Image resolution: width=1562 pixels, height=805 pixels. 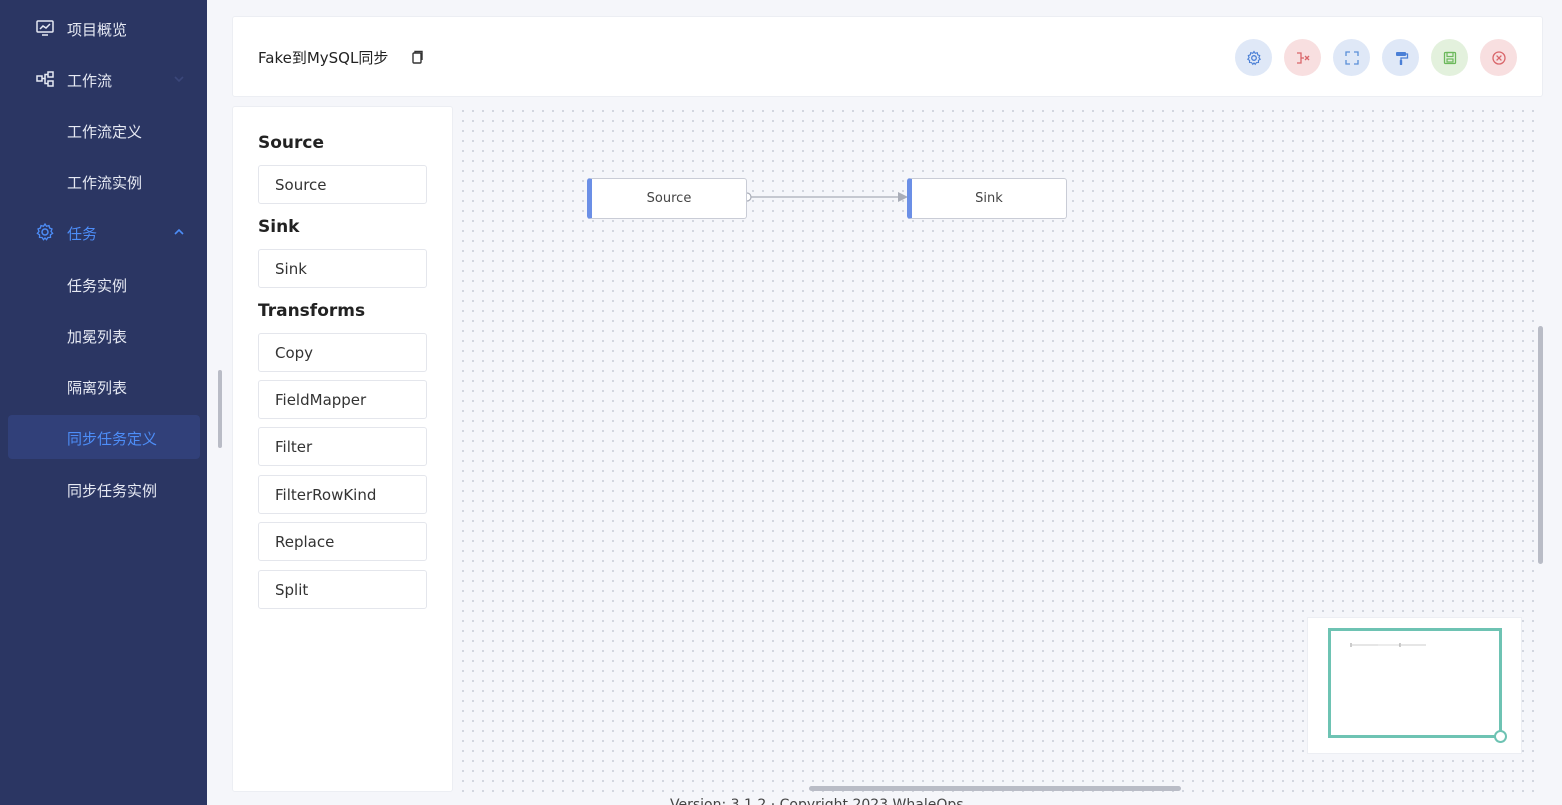 I want to click on minimap-resize-handle, so click(x=1500, y=736).